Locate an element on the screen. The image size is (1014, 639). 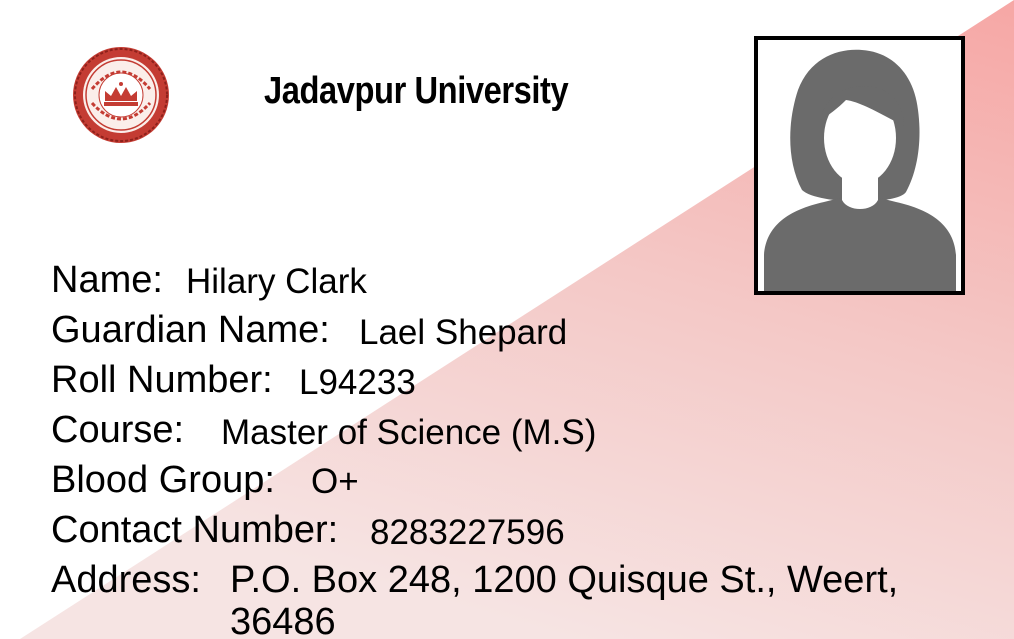
name-row: Name: Hilary Clark is located at coordinates (209, 280).